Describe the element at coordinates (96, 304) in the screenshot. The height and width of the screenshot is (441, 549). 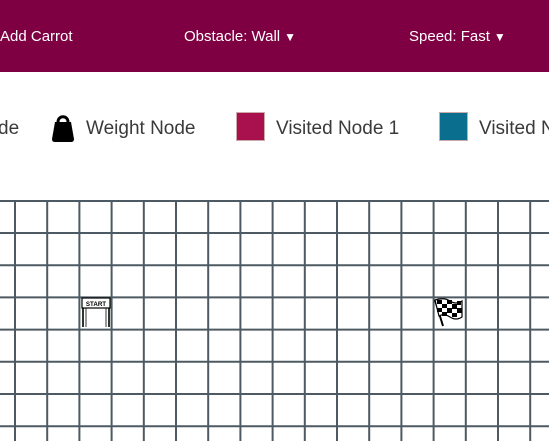
I see `start-badge-text: START` at that location.